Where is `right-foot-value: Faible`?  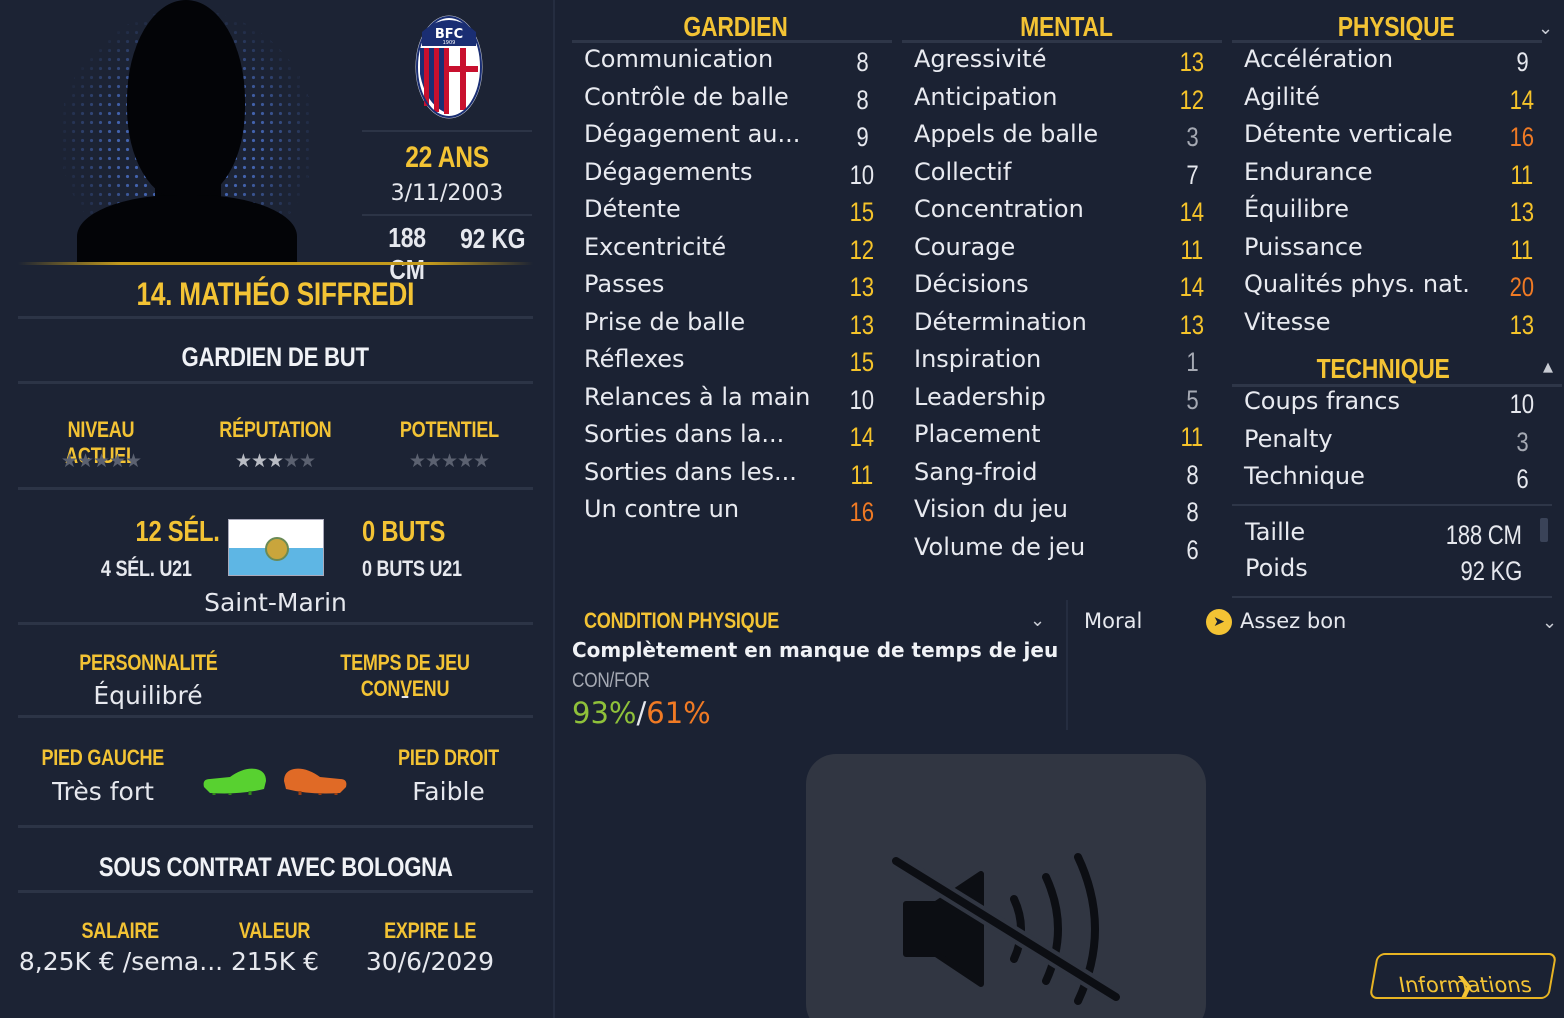
right-foot-value: Faible is located at coordinates (448, 791).